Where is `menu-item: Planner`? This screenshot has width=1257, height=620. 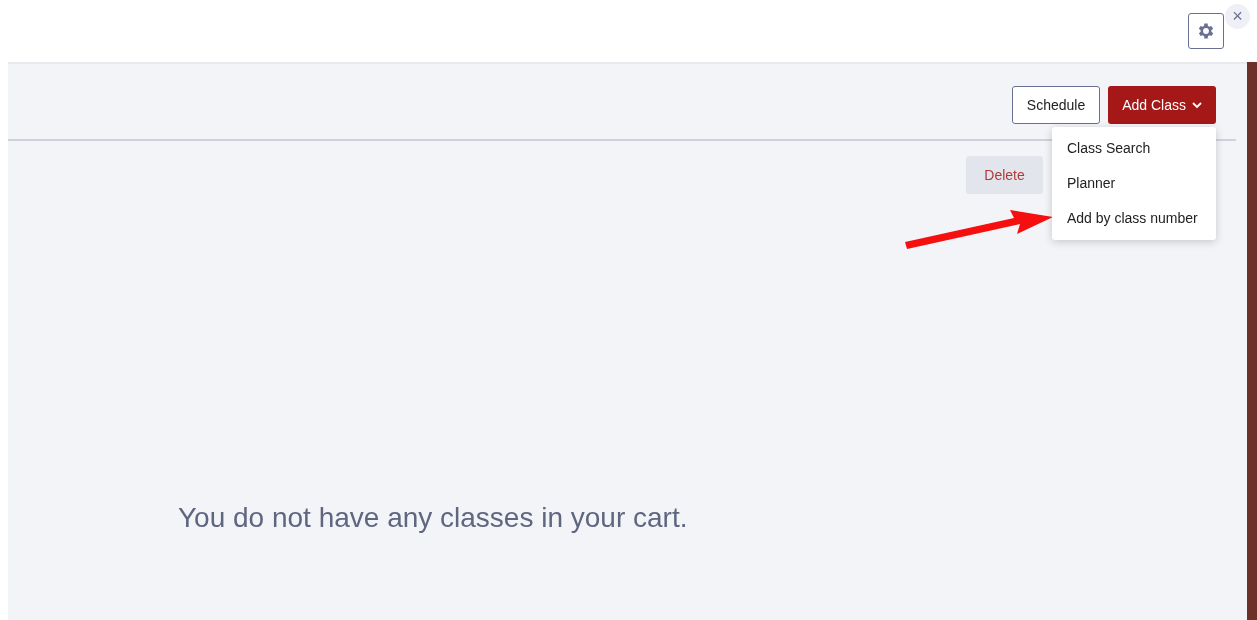
menu-item: Planner is located at coordinates (1134, 183).